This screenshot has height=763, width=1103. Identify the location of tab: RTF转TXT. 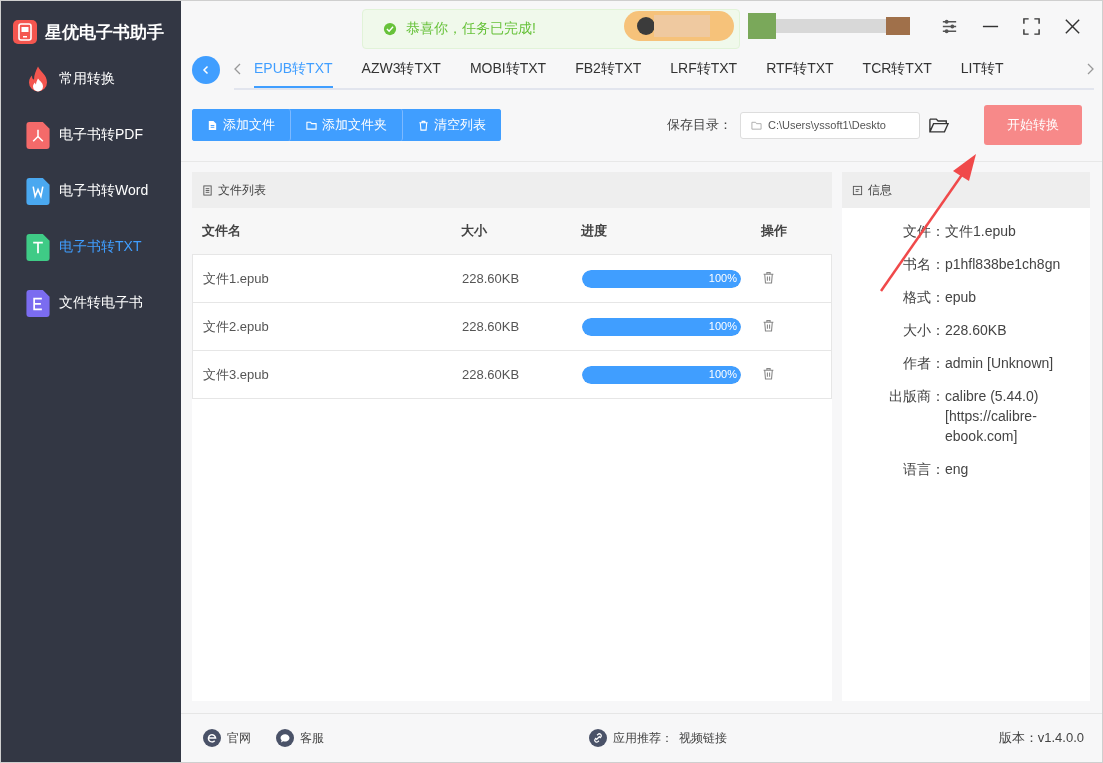
(800, 69).